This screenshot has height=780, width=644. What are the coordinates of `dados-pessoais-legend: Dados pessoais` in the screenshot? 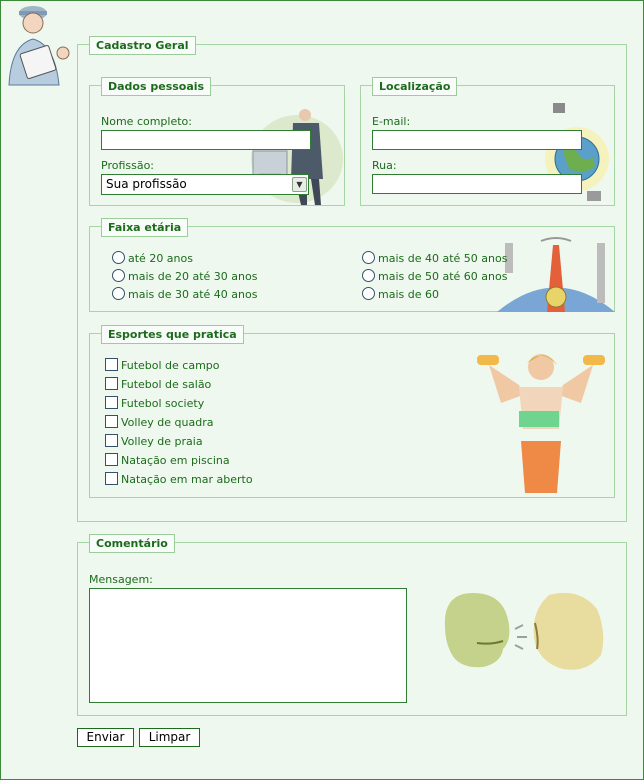 It's located at (156, 86).